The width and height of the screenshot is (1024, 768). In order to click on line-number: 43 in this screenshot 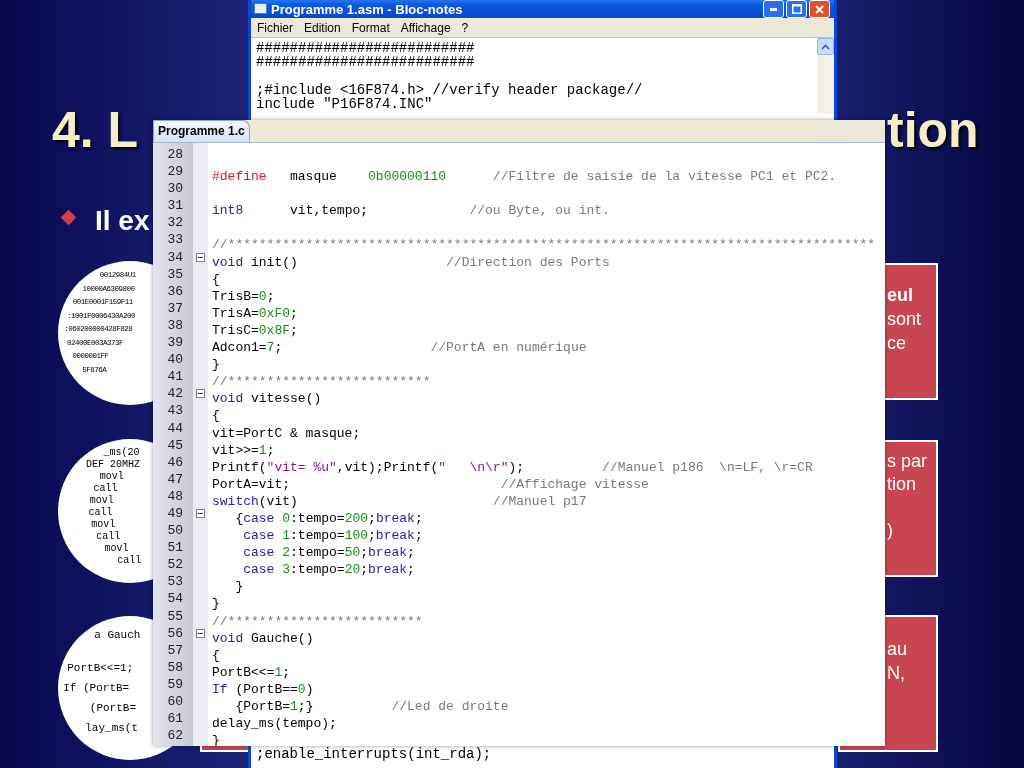, I will do `click(175, 411)`.